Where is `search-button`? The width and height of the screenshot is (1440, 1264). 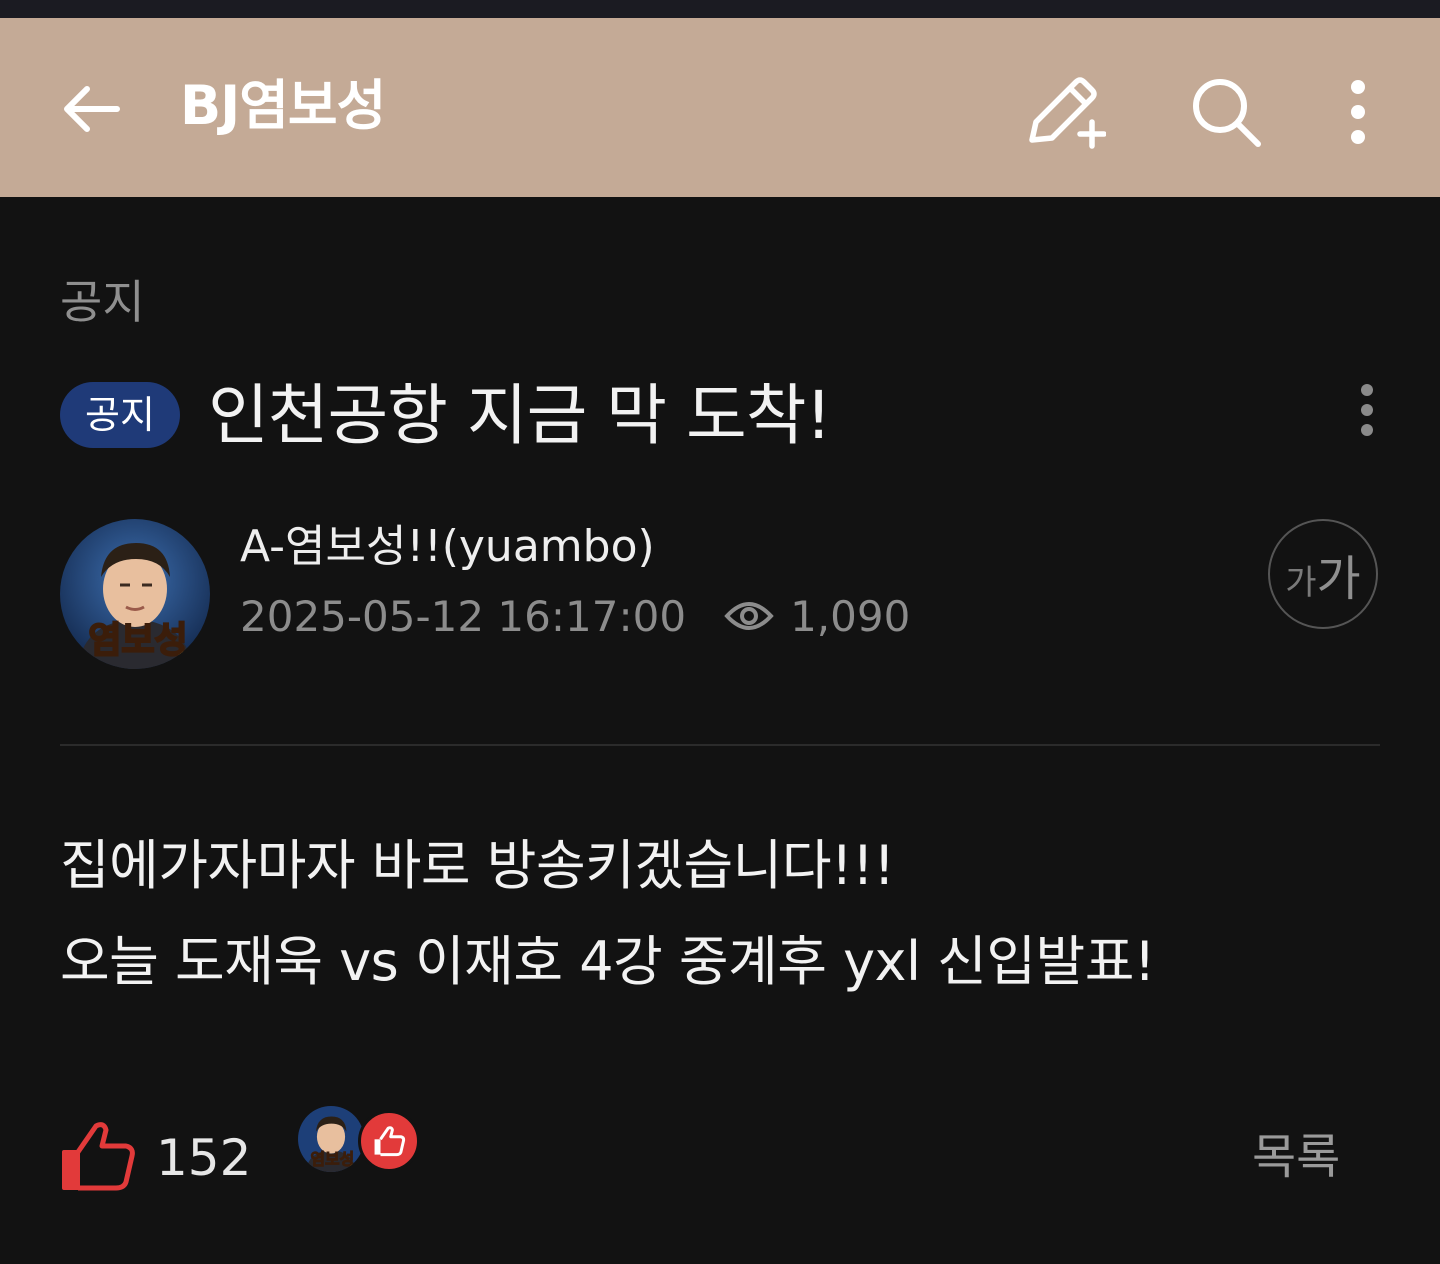 search-button is located at coordinates (1226, 112).